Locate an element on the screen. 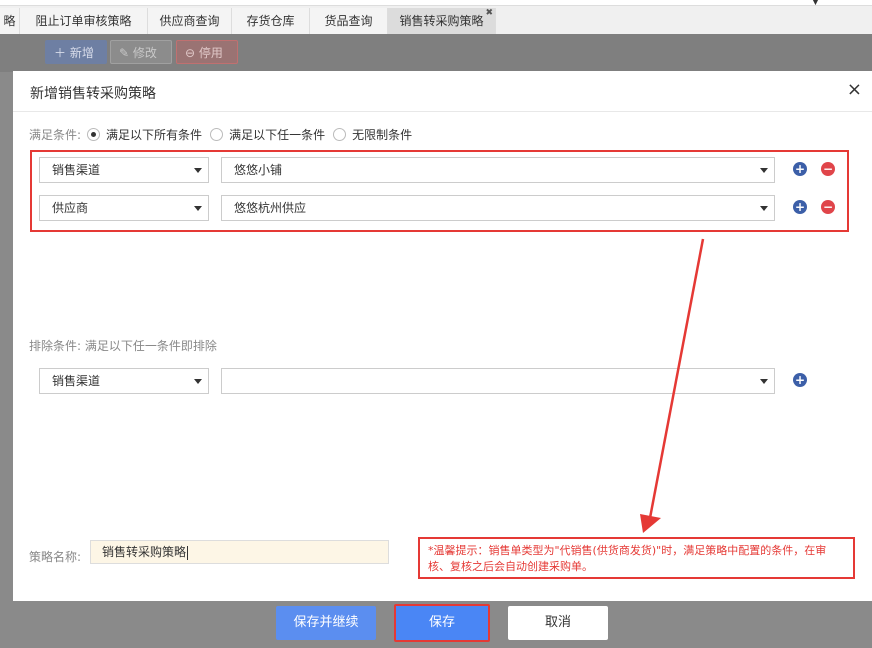  condition-label: 满足条件: is located at coordinates (55, 134).